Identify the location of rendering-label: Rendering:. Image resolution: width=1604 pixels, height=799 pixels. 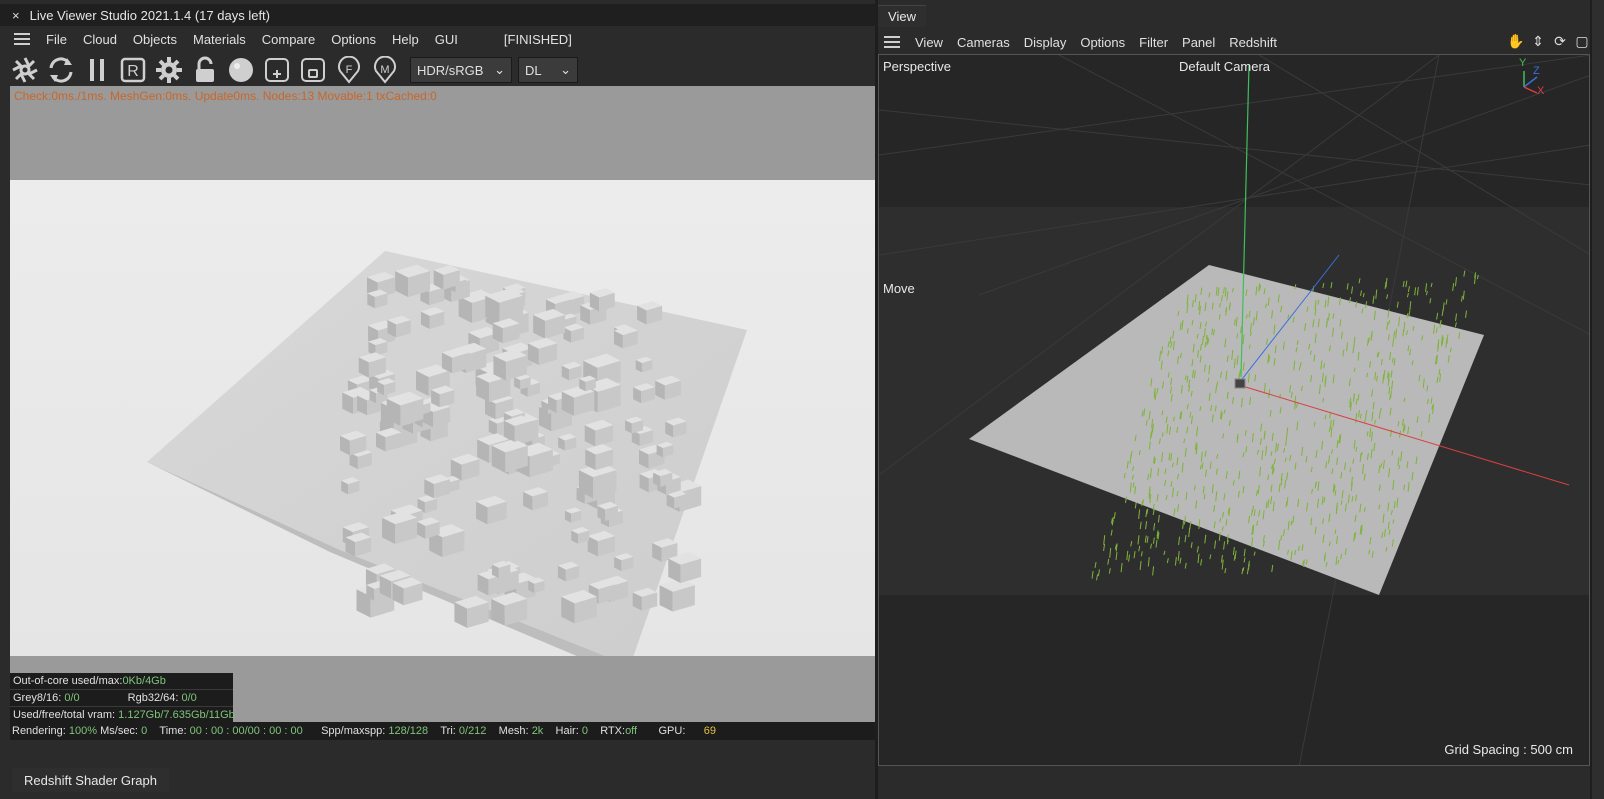
(39, 731).